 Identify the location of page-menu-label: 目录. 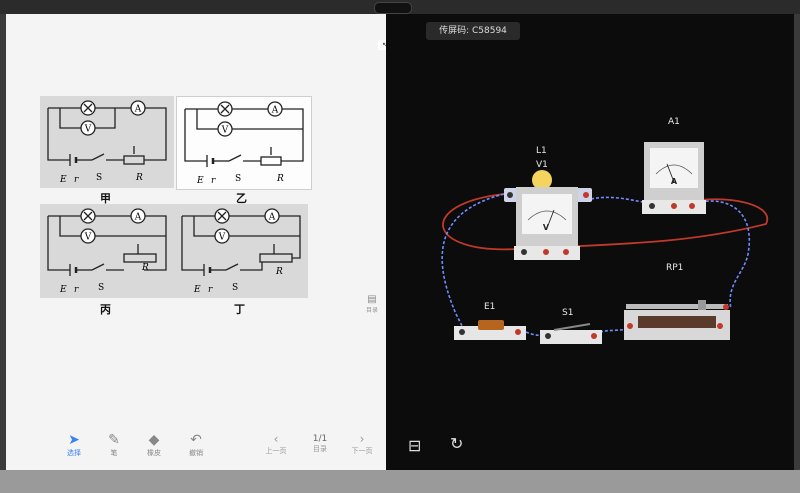
(320, 449).